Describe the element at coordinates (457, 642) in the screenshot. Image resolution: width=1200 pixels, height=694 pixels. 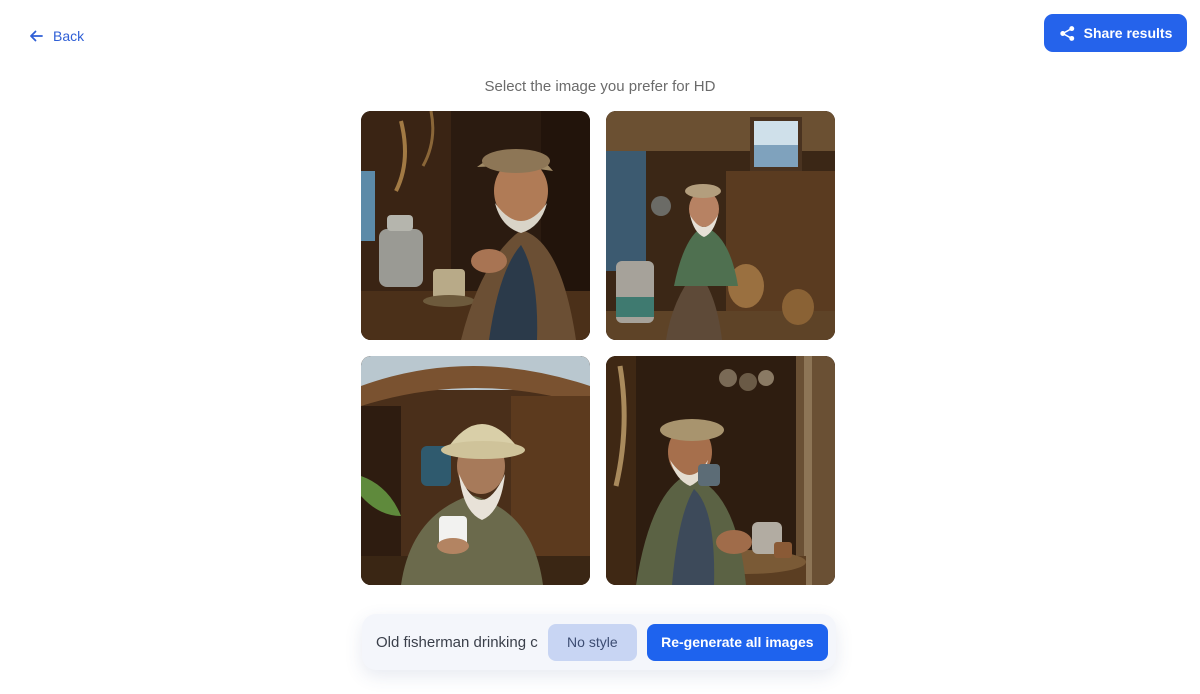
I see `prompt-input` at that location.